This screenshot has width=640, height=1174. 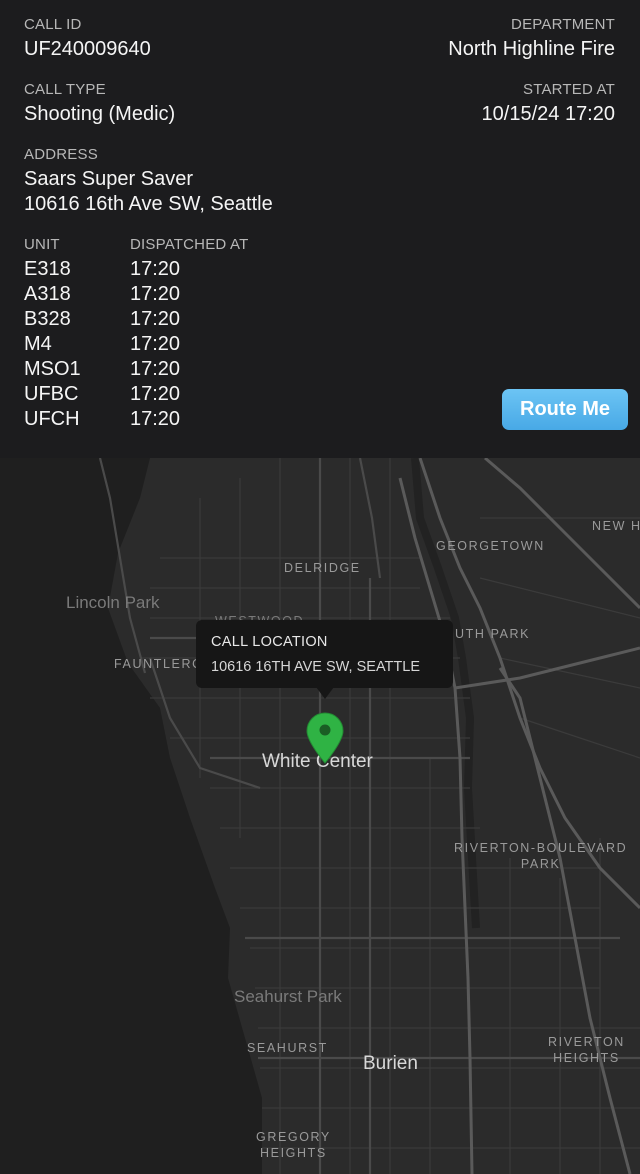 What do you see at coordinates (124, 320) in the screenshot?
I see `unit-row: B328 17:20` at bounding box center [124, 320].